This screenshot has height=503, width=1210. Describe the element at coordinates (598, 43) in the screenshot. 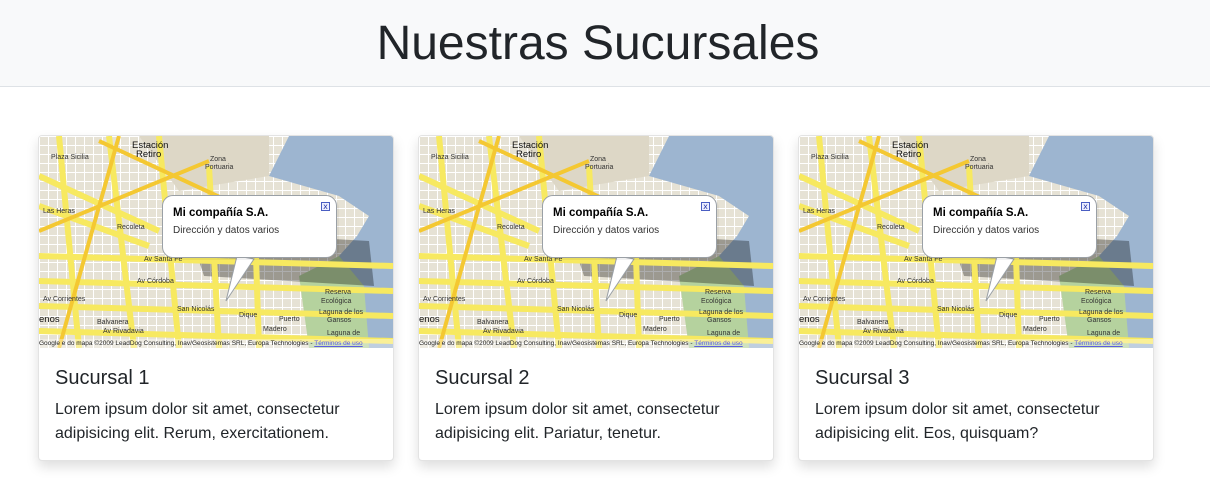

I see `page-title: Nuestras Sucursales` at that location.